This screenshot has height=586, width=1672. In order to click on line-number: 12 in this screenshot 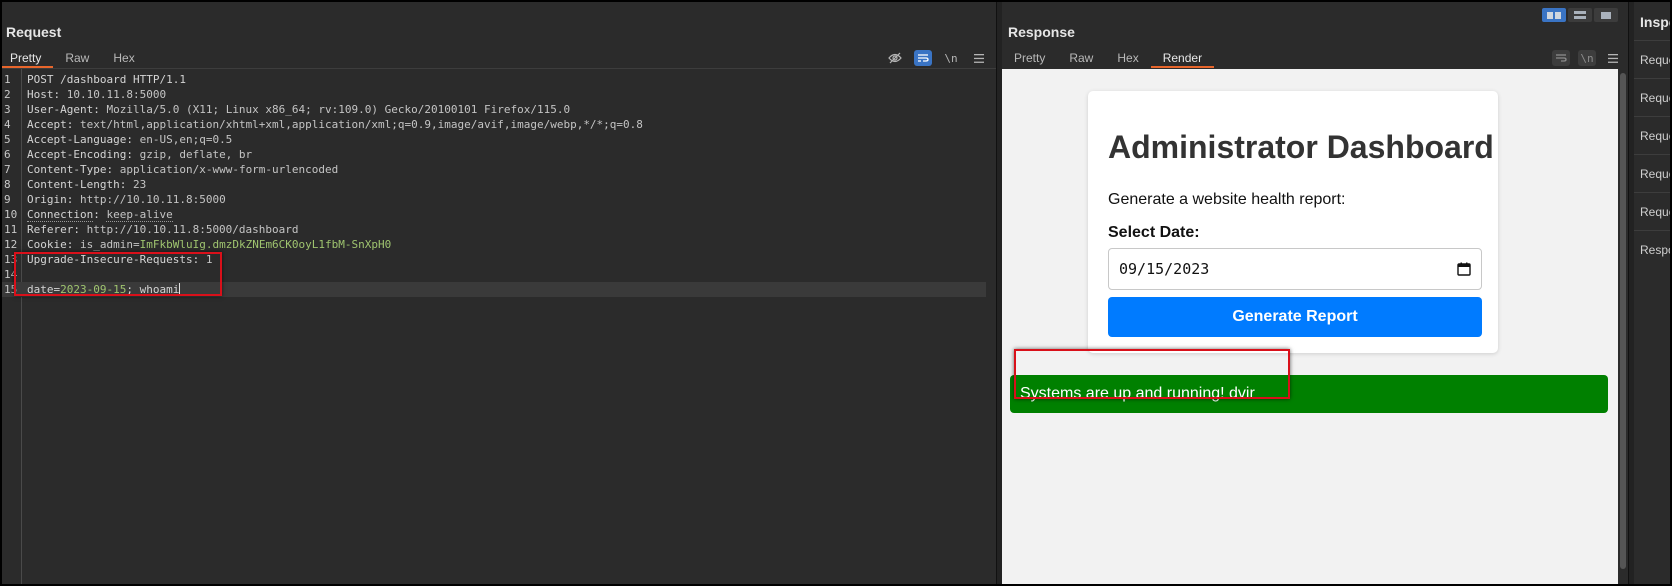, I will do `click(11, 244)`.